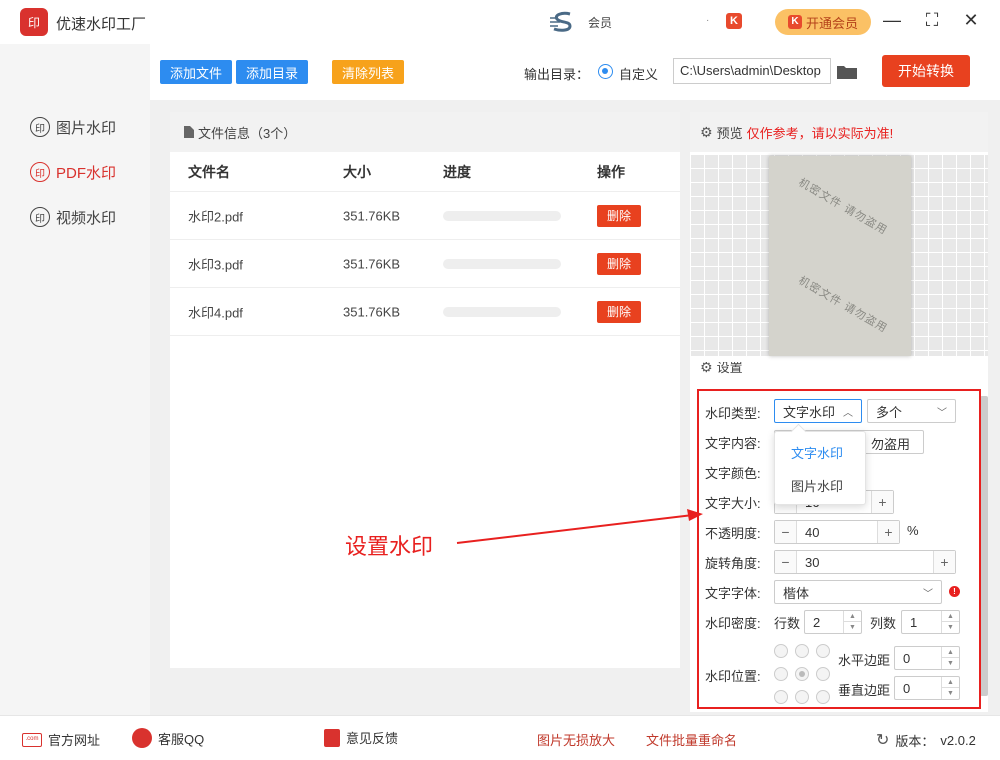 The height and width of the screenshot is (760, 1000). What do you see at coordinates (958, 740) in the screenshot?
I see `version-value: v2.0.2` at bounding box center [958, 740].